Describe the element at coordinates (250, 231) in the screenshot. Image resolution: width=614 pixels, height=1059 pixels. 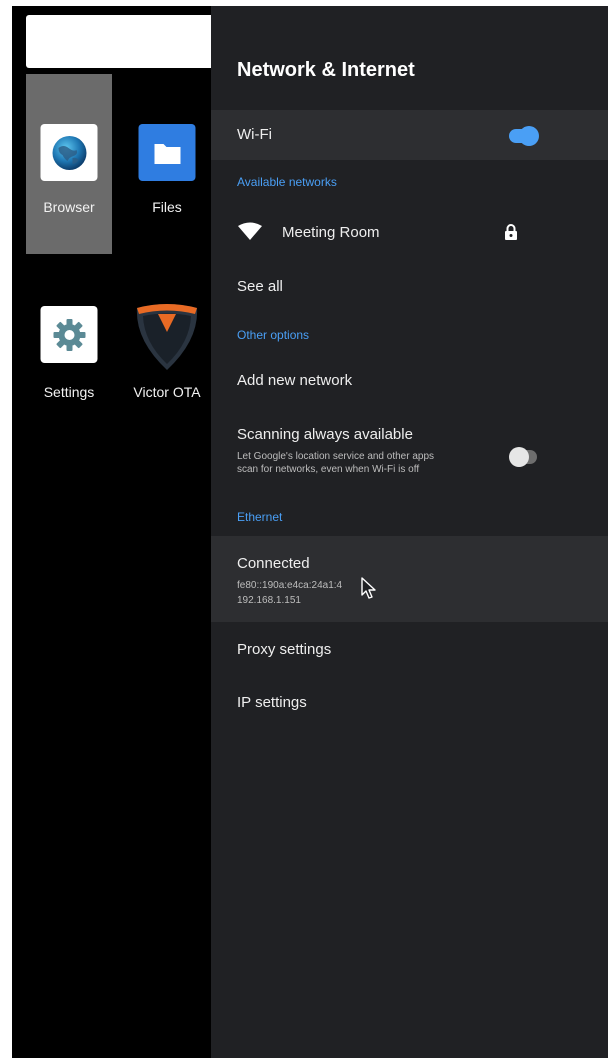
I see `wifi-icon` at that location.